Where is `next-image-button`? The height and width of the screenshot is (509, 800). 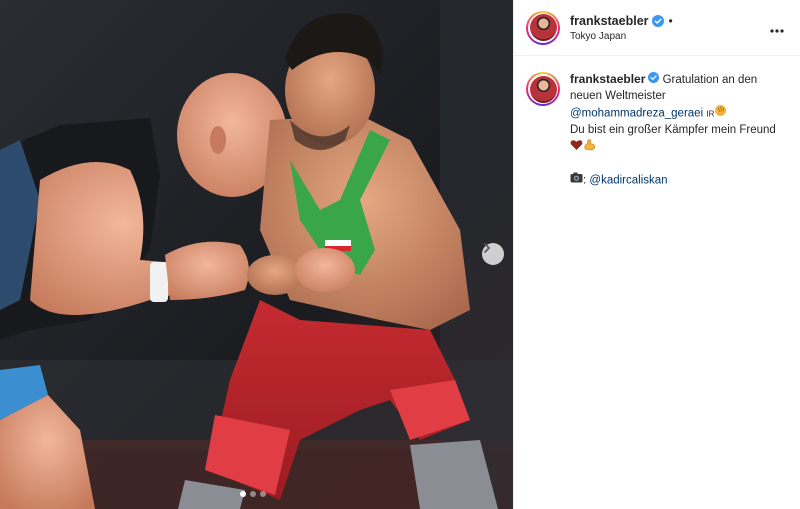 next-image-button is located at coordinates (493, 254).